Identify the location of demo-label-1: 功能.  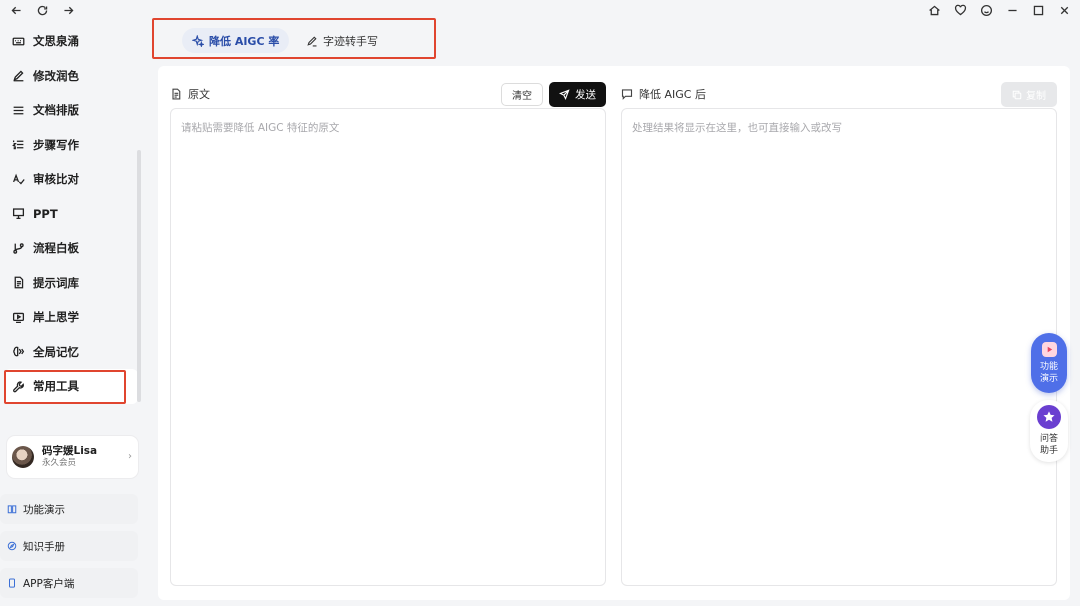
(1048, 367).